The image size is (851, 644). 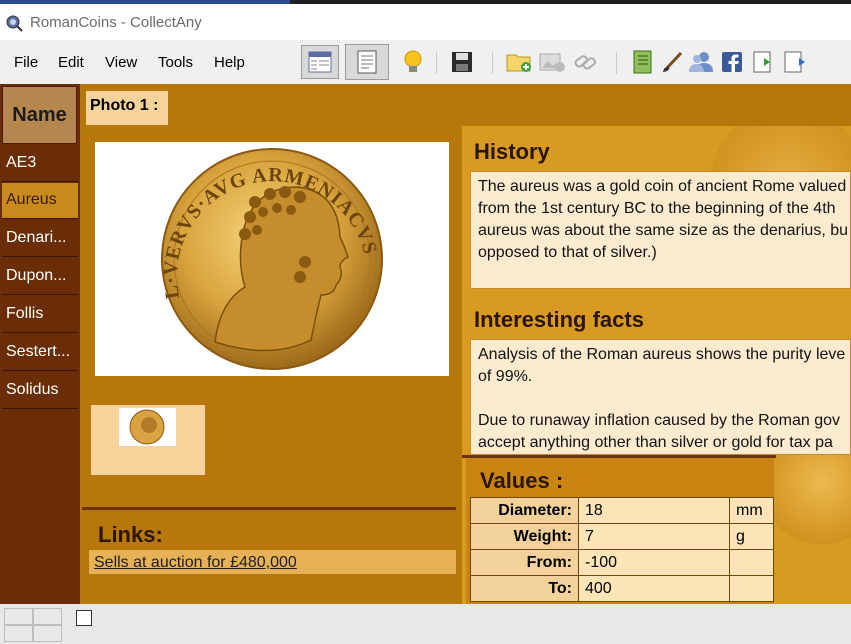 What do you see at coordinates (71, 62) in the screenshot?
I see `menu-edit: Edit` at bounding box center [71, 62].